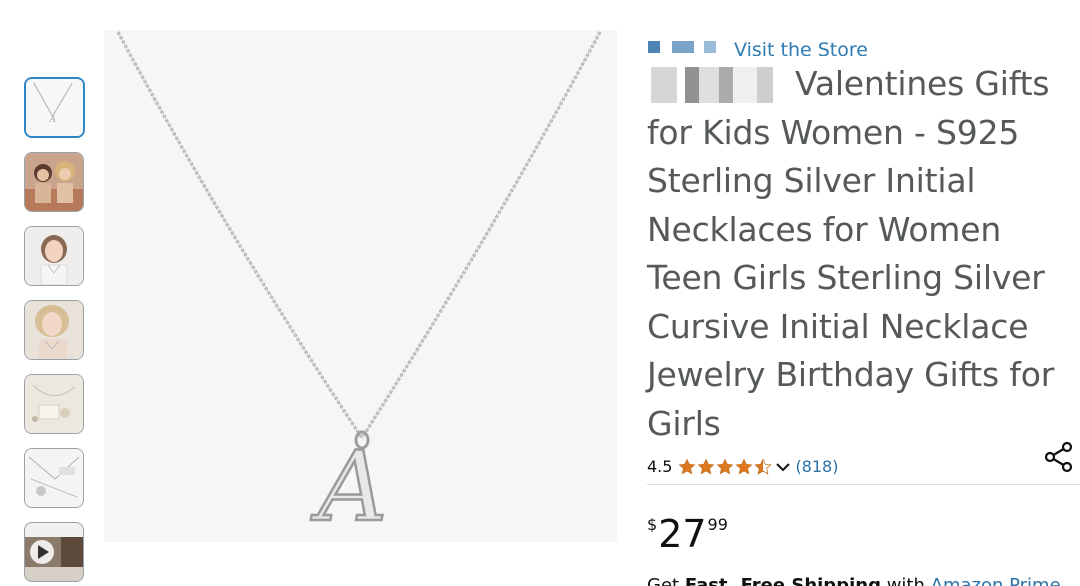 The image size is (1080, 586). I want to click on star-rating, so click(725, 467).